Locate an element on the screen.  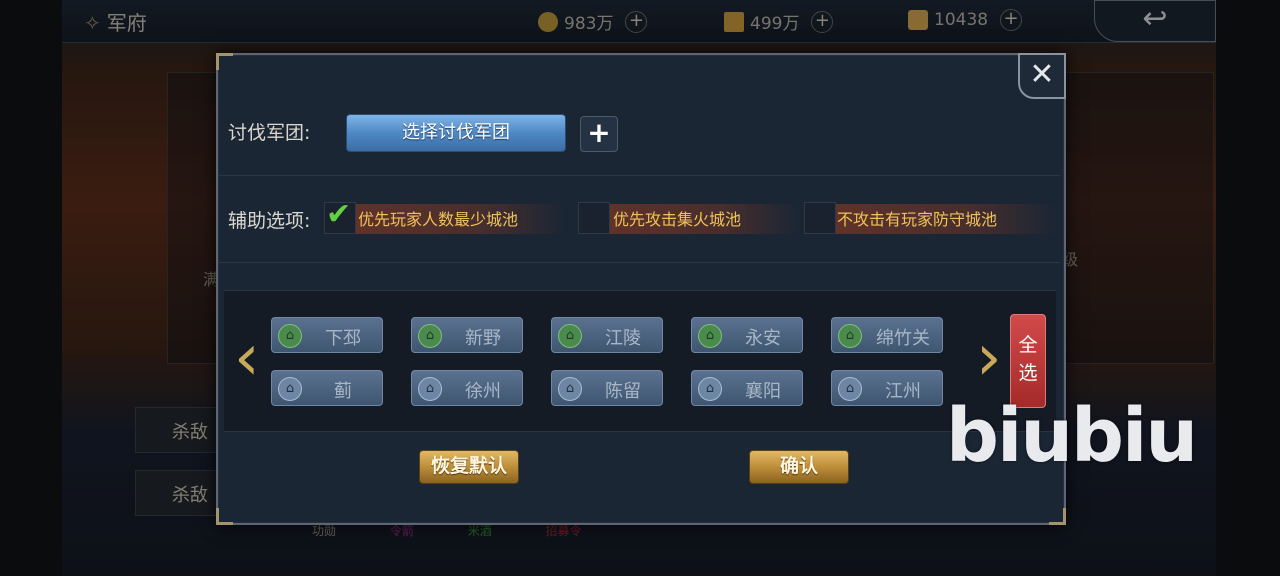
city-name: 襄阳 is located at coordinates (763, 391).